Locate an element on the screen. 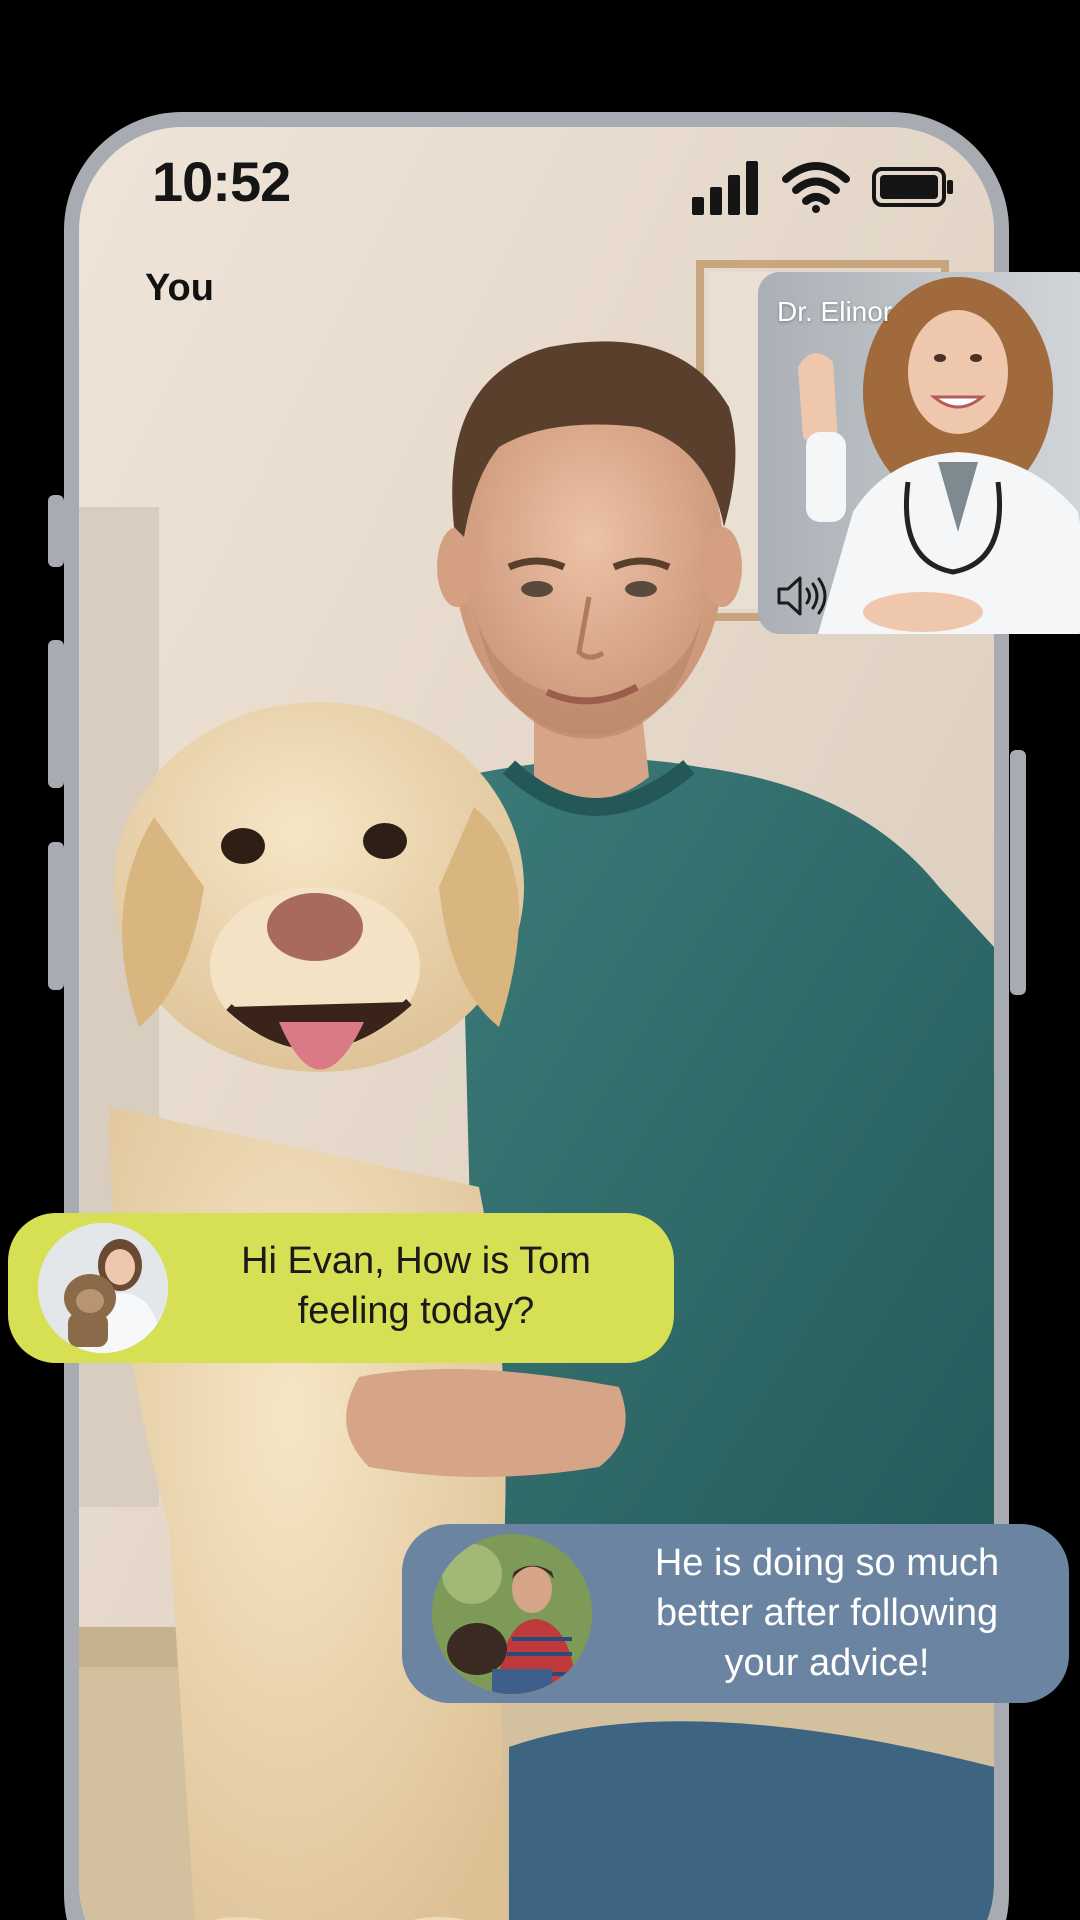  message-line: Hi Evan, How is Tom is located at coordinates (416, 1261).